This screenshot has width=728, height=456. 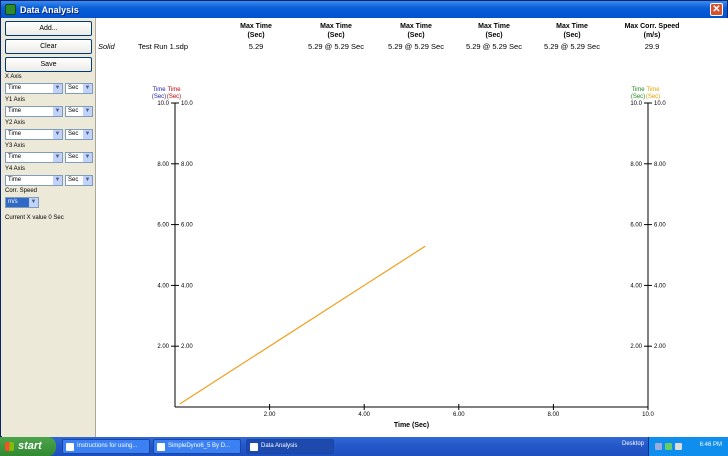 What do you see at coordinates (411, 425) in the screenshot?
I see `x-axis-title: Time (Sec)` at bounding box center [411, 425].